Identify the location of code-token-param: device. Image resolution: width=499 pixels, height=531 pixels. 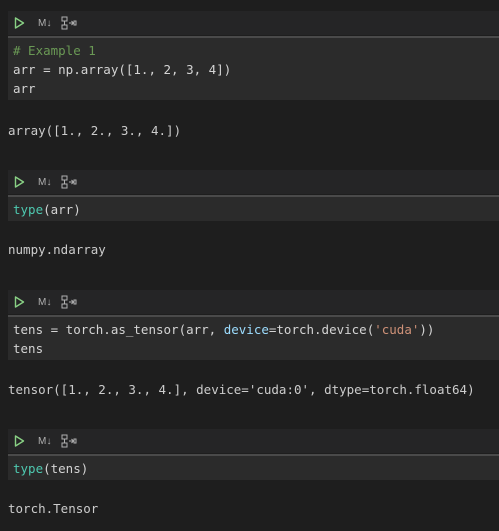
(246, 329).